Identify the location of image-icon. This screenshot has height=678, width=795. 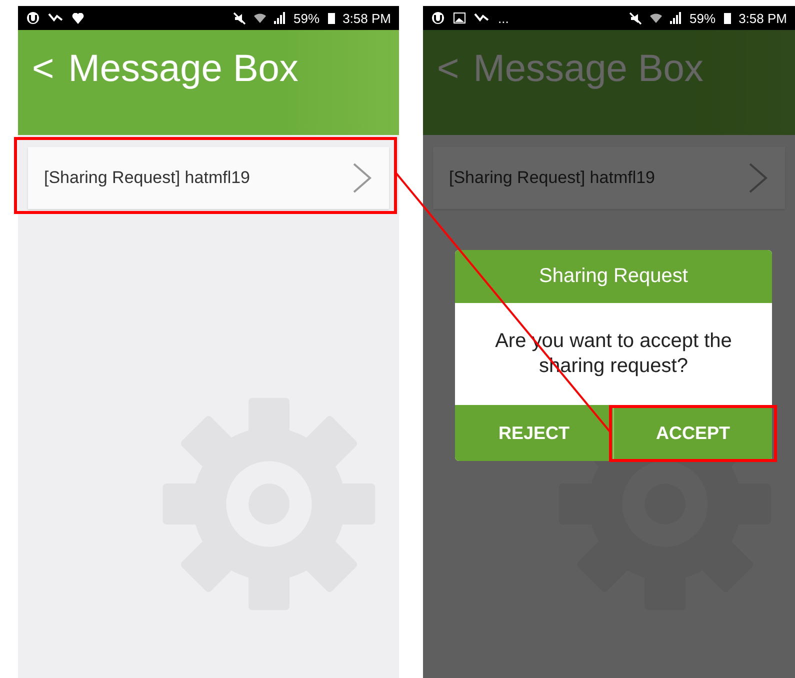
(459, 18).